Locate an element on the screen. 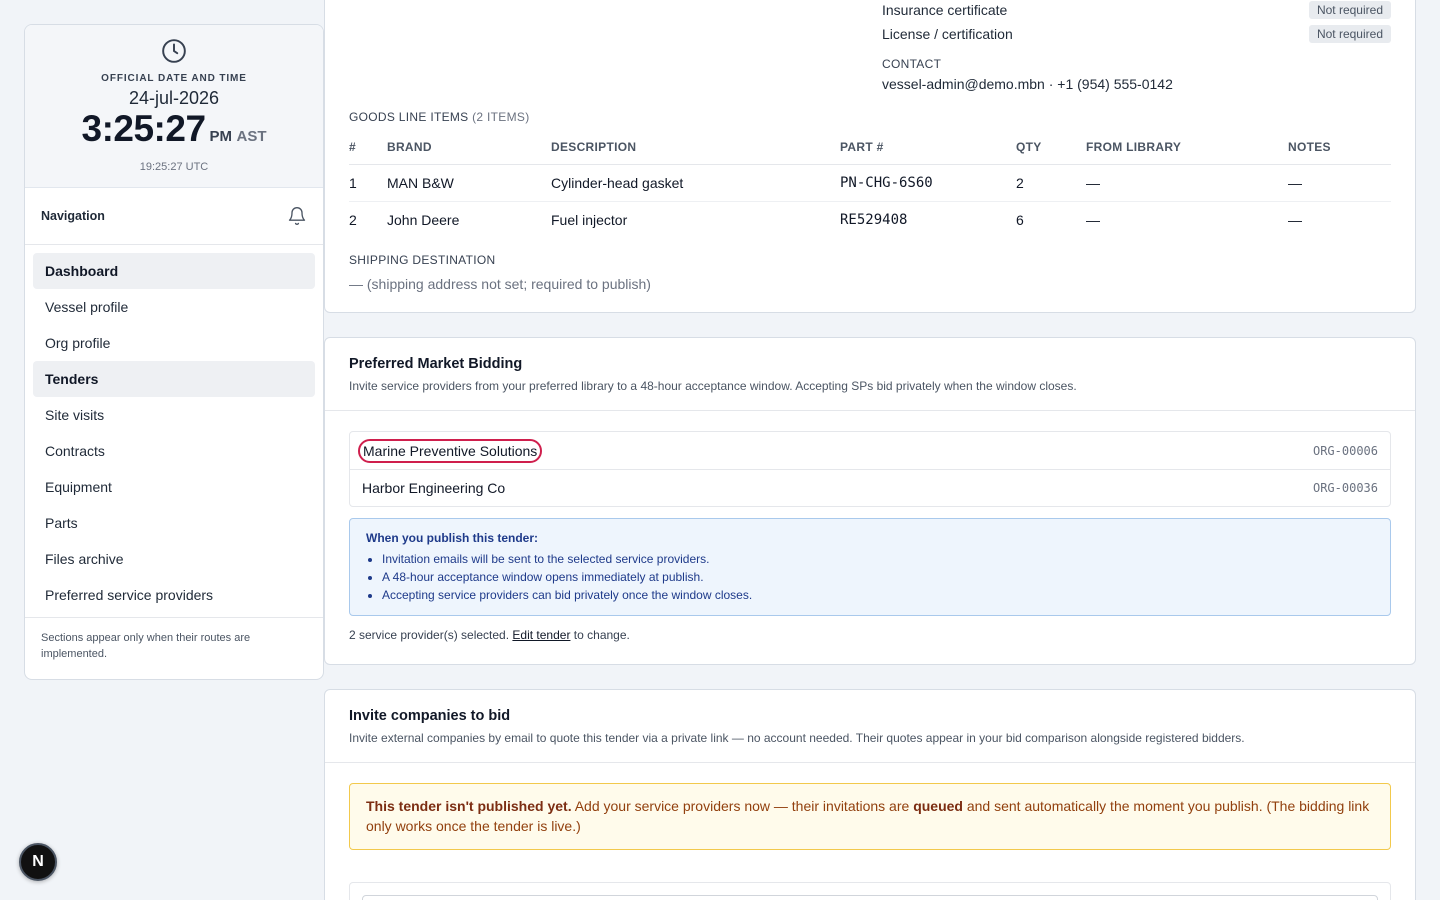  clock-date: 24-jul-2026 is located at coordinates (174, 98).